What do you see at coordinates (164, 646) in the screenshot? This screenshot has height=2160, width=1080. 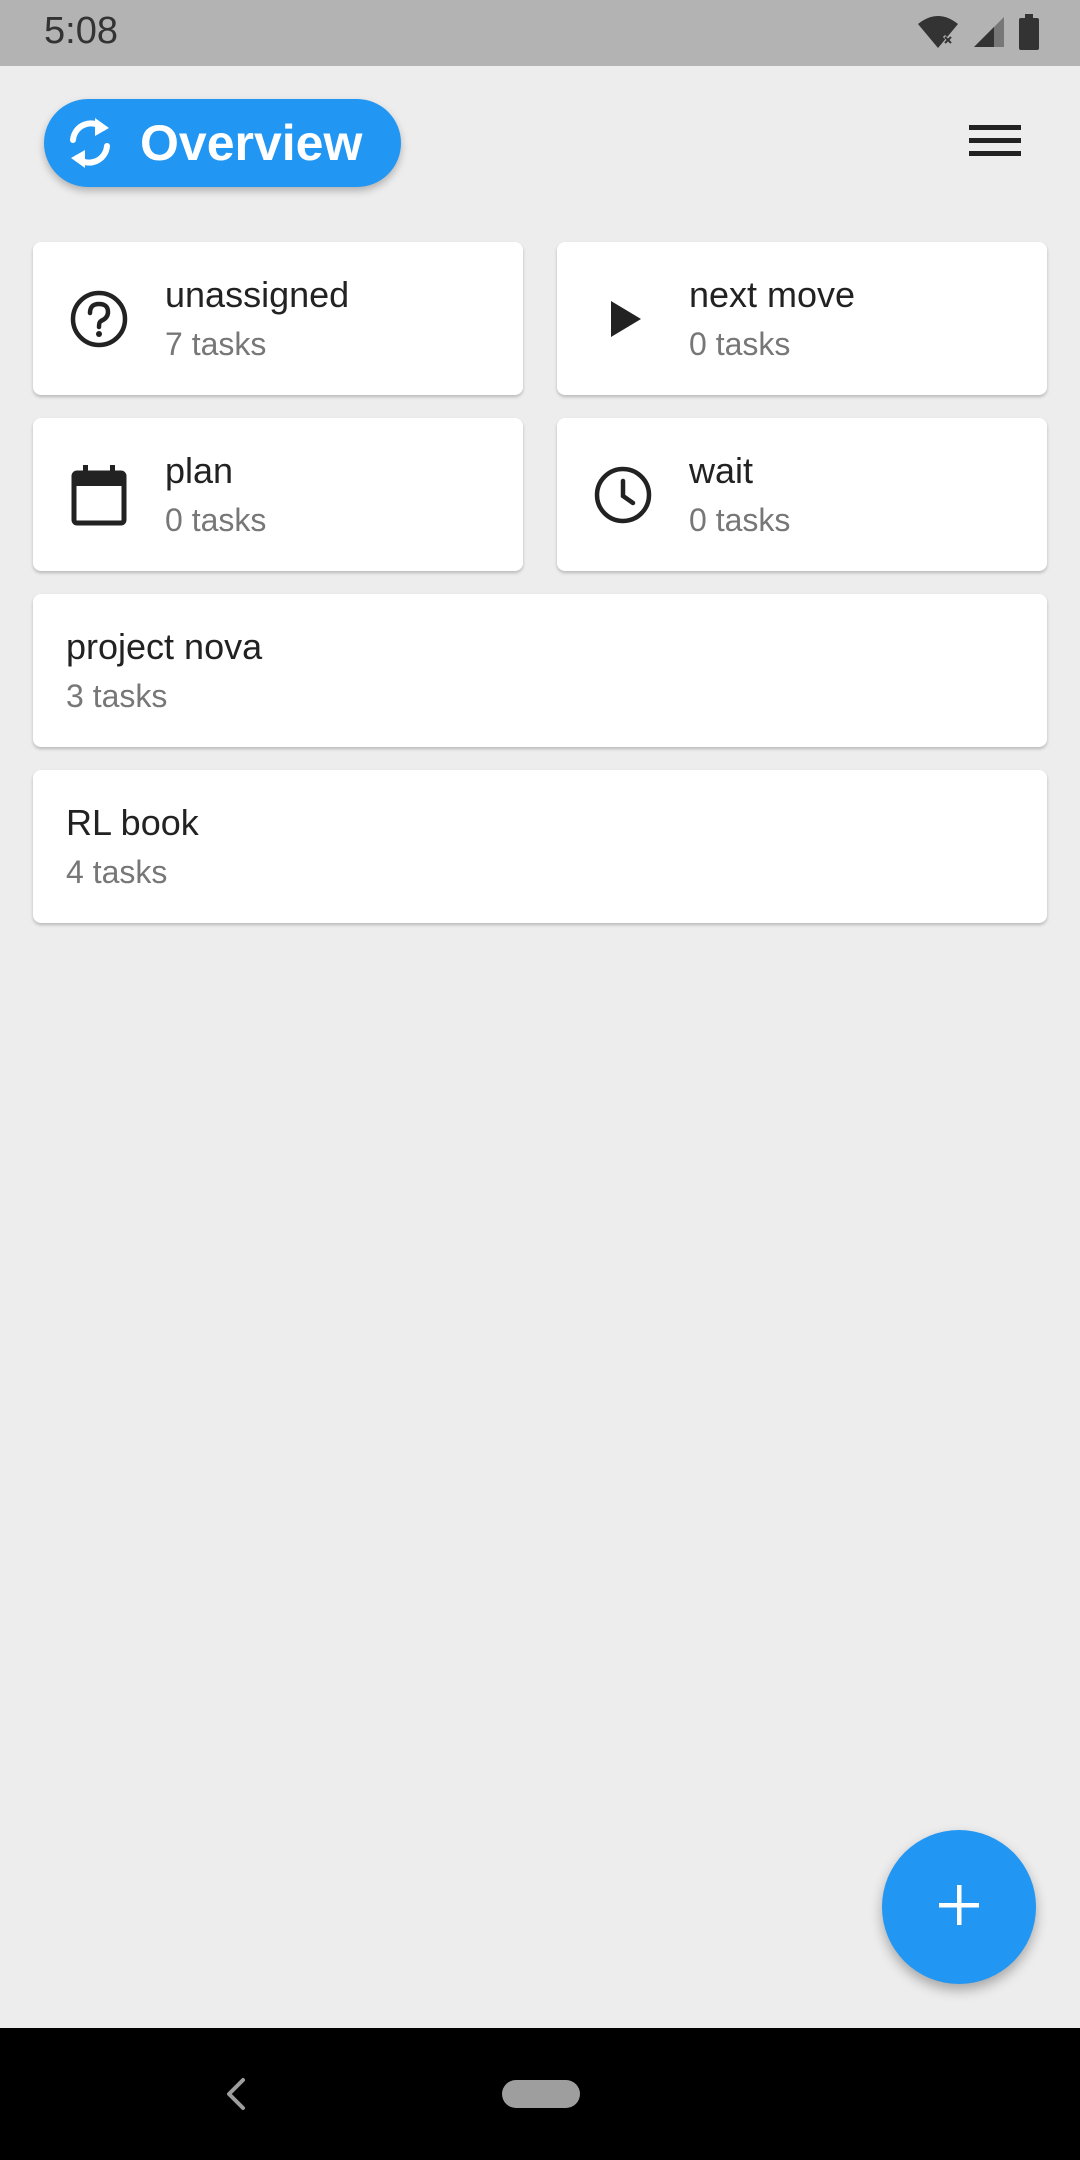 I see `project-title: project nova` at bounding box center [164, 646].